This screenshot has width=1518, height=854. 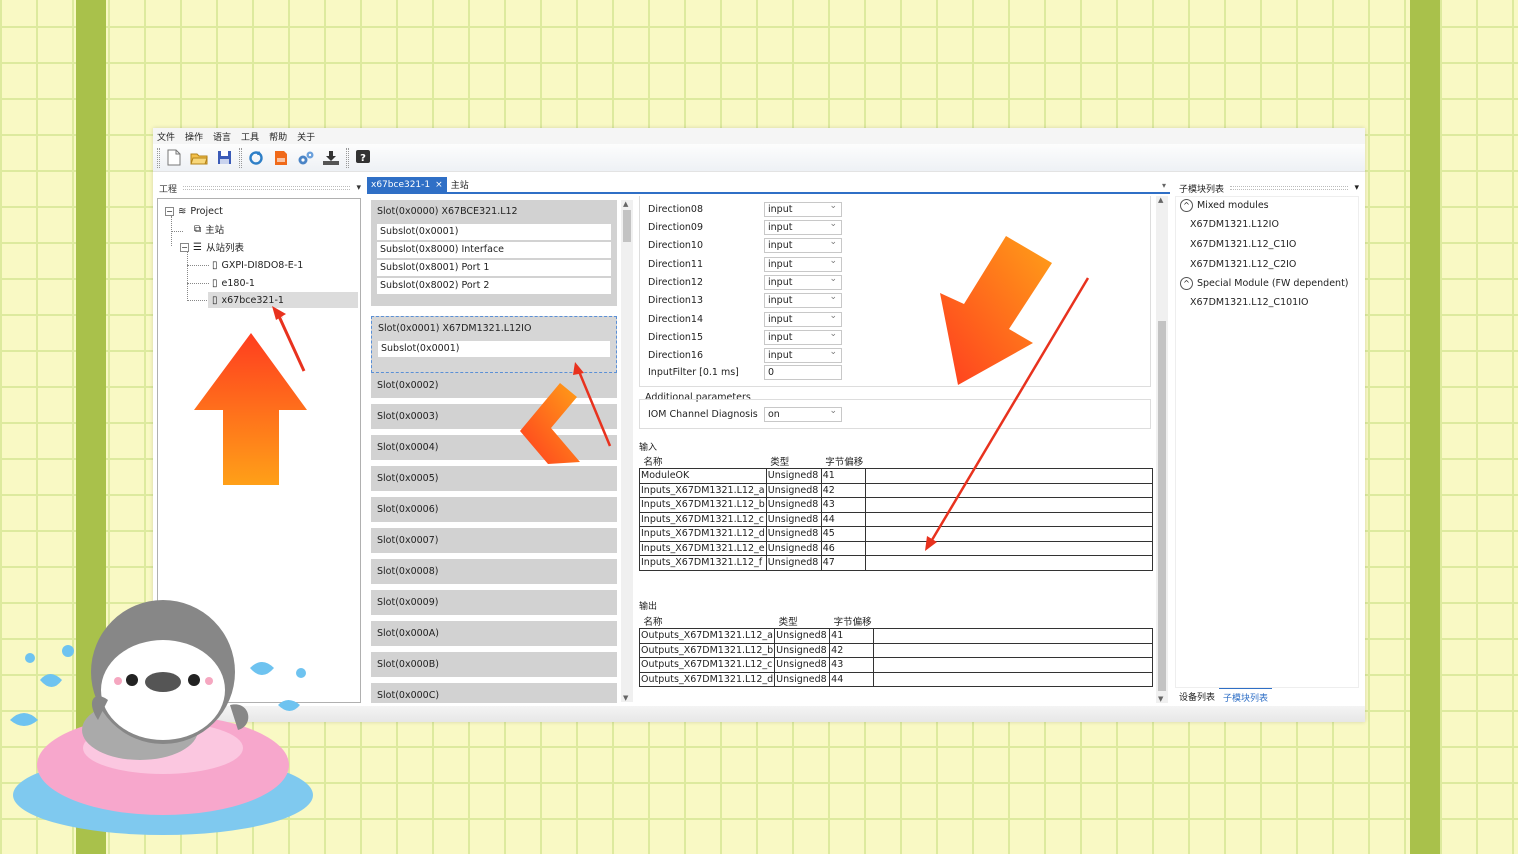 What do you see at coordinates (494, 693) in the screenshot?
I see `slot-item: Slot(0x000C)` at bounding box center [494, 693].